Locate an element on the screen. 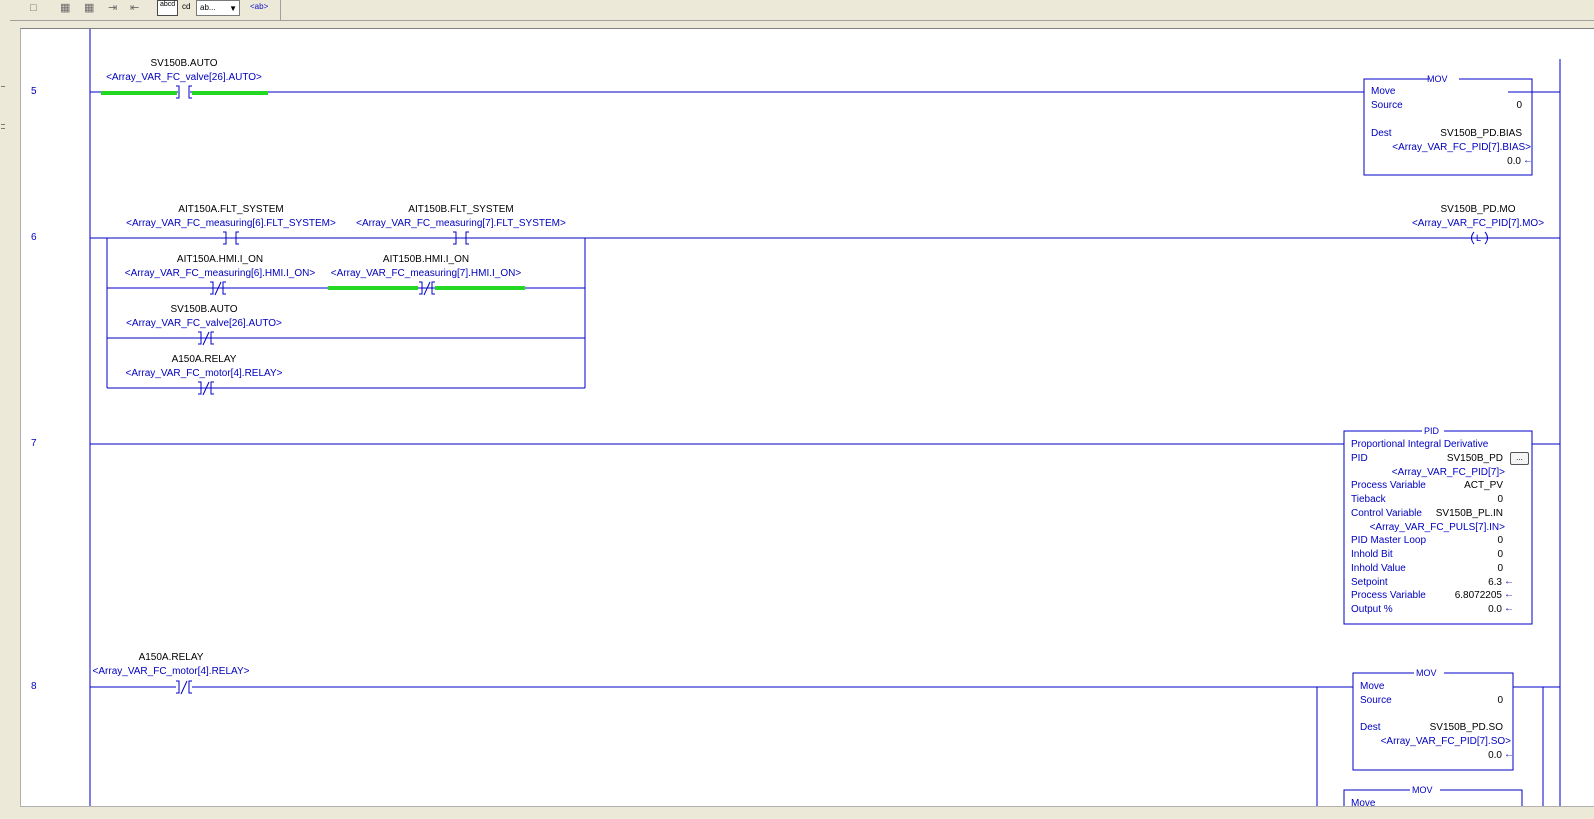  pid-row-value: 6.3 is located at coordinates (1495, 582).